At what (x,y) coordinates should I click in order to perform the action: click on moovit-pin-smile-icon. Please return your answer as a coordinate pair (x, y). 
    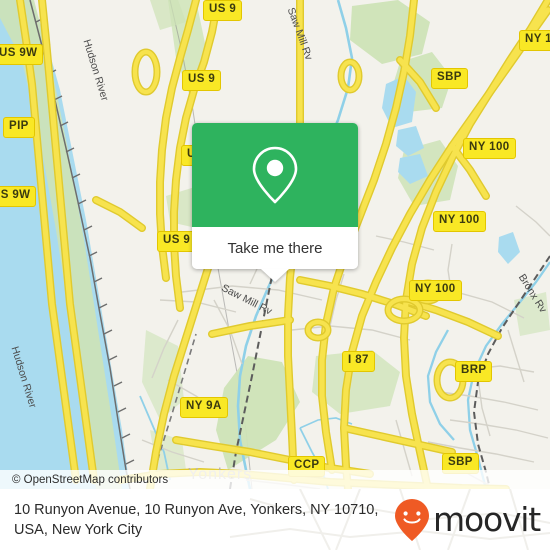
    Looking at the image, I should click on (412, 519).